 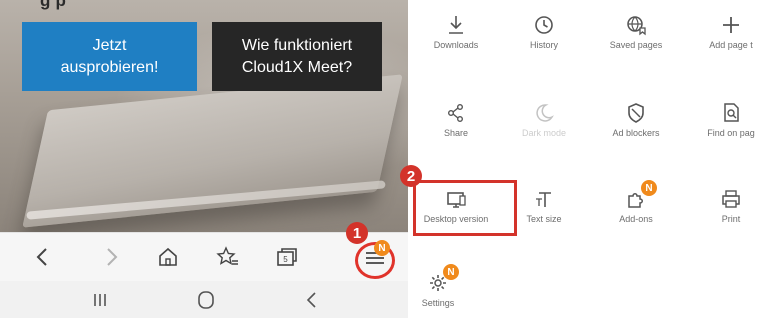 I want to click on menu-item-label: Downloads, so click(x=456, y=45).